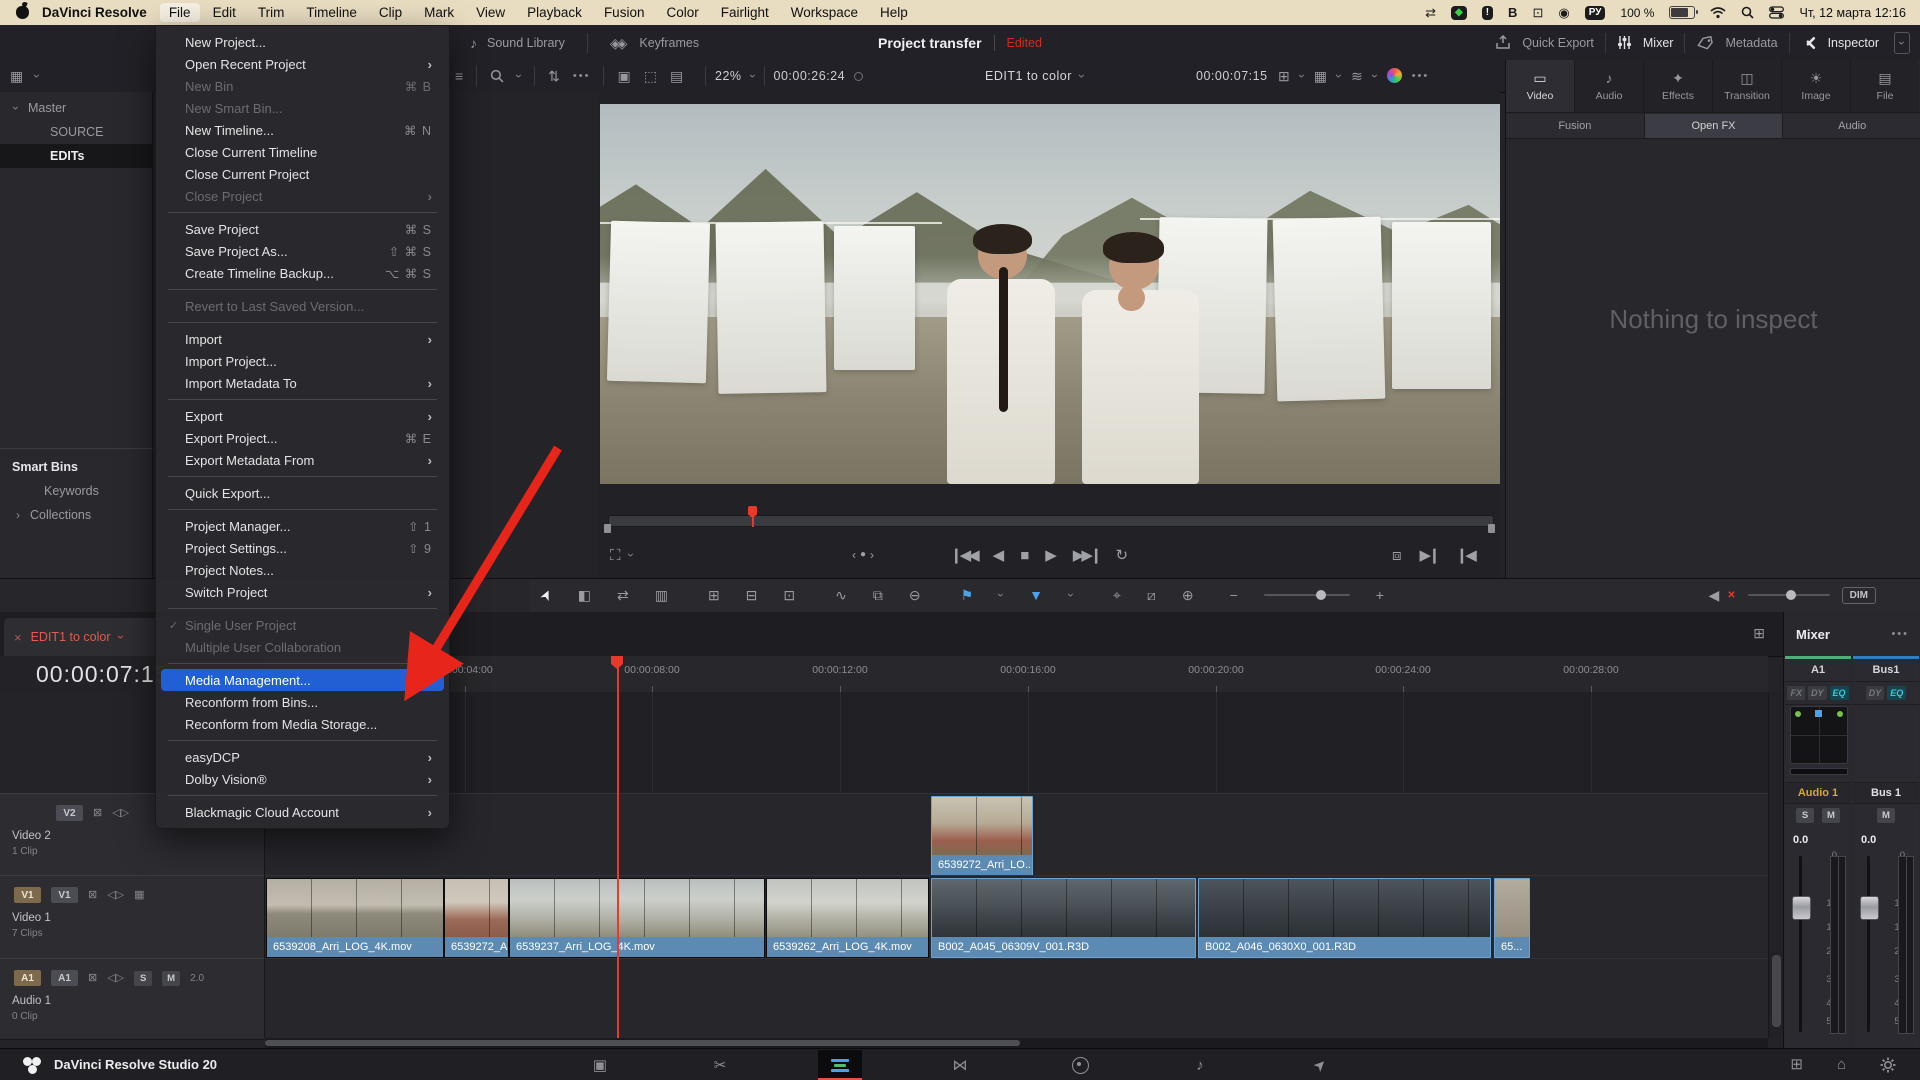  Describe the element at coordinates (1512, 12) in the screenshot. I see `b-app-icon: B` at that location.